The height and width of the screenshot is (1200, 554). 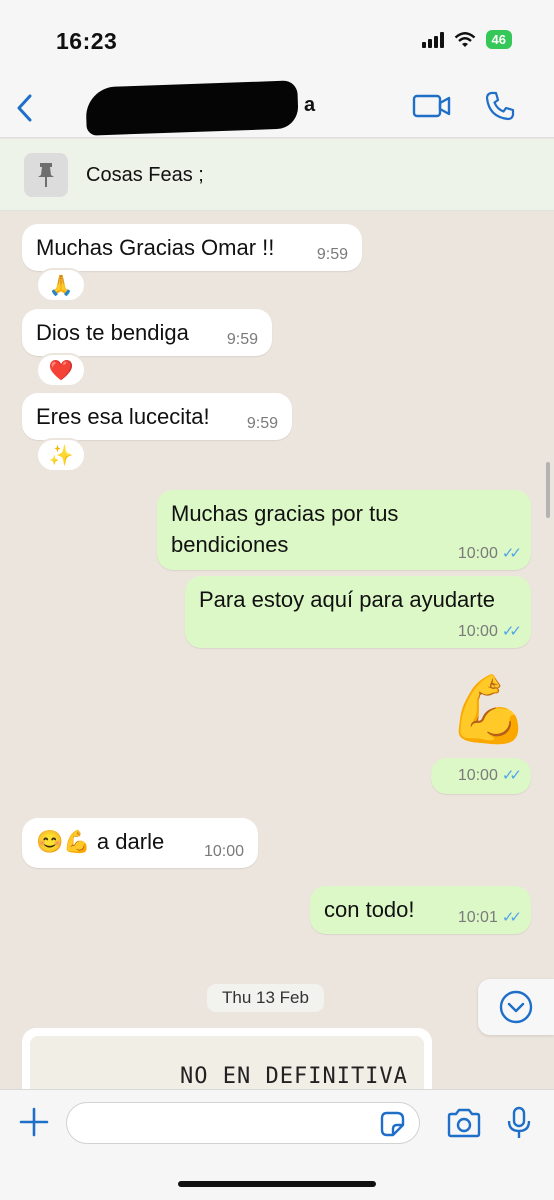 I want to click on chevron-left-icon, so click(x=24, y=108).